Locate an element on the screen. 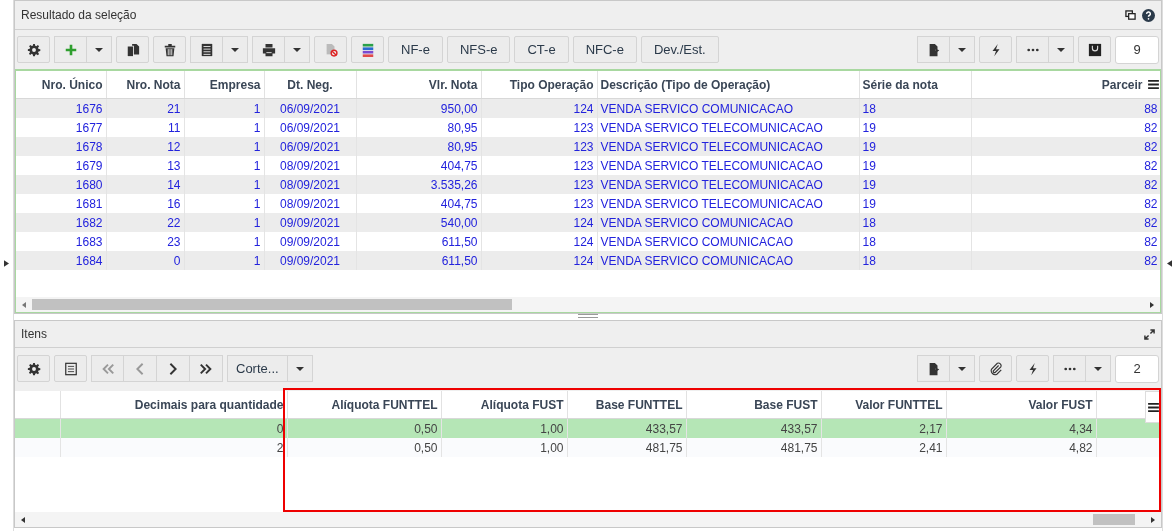 The width and height of the screenshot is (1176, 531). table-cell: 80,95 is located at coordinates (418, 146).